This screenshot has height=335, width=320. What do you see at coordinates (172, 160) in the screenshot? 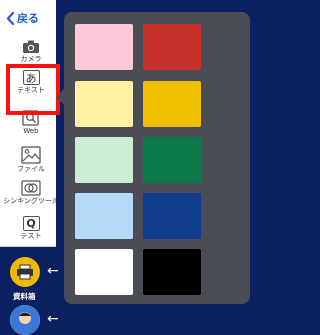
I see `swatch-green` at bounding box center [172, 160].